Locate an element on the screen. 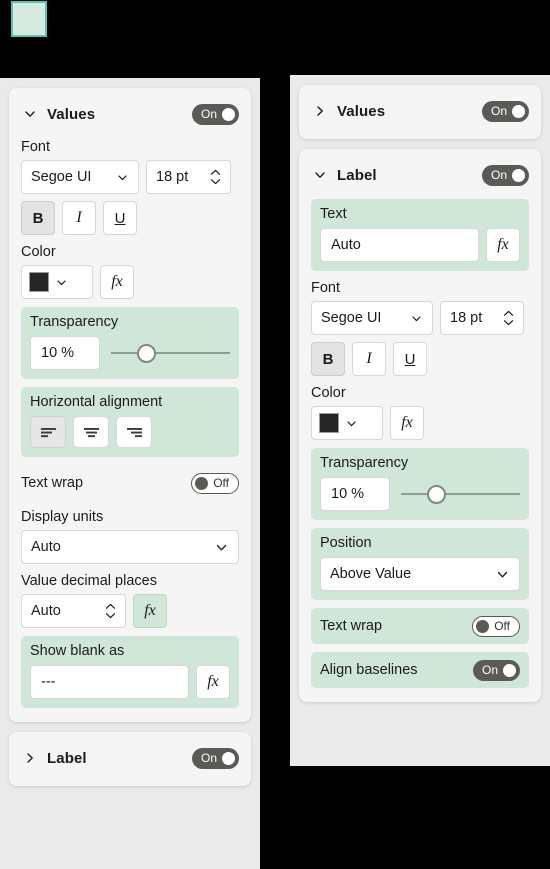  horizontal-alignment-group: Horizontal alignment is located at coordinates (130, 422).